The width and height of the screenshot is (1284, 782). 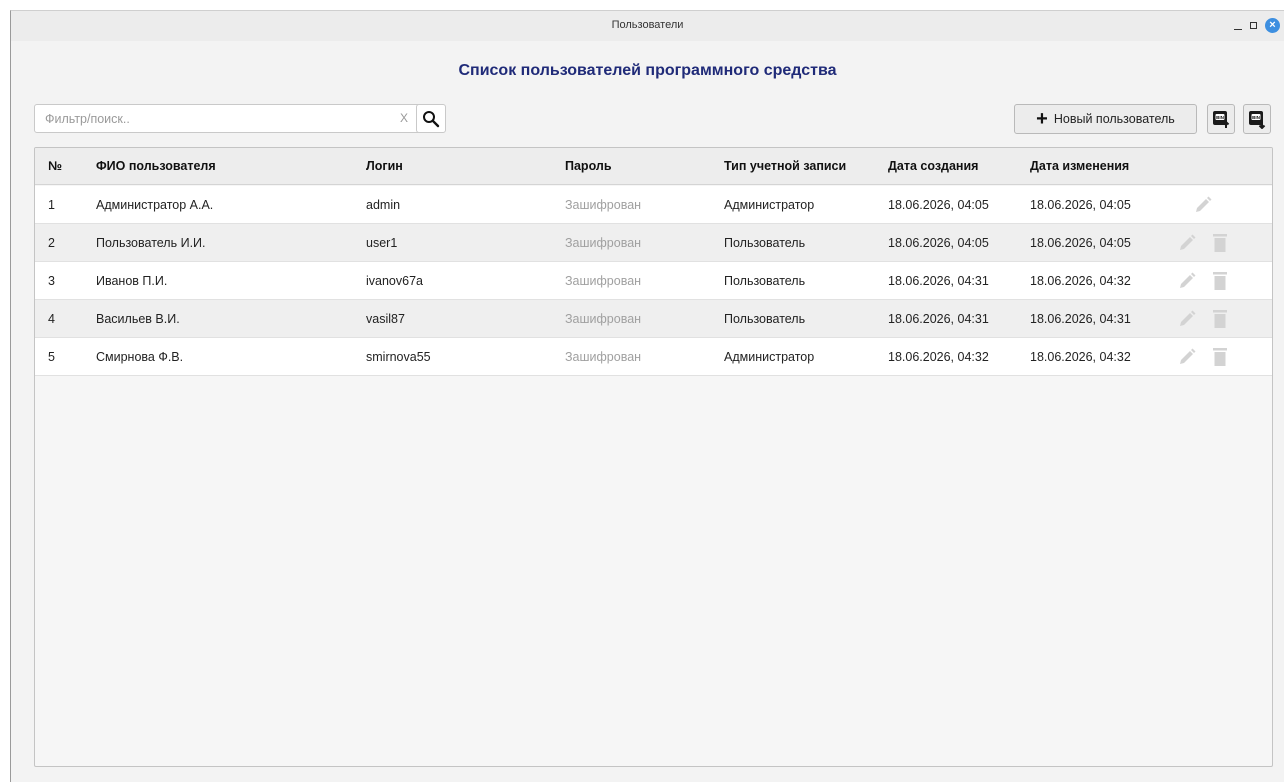 I want to click on cell-created: 18.06.2026, 04:32, so click(x=938, y=357).